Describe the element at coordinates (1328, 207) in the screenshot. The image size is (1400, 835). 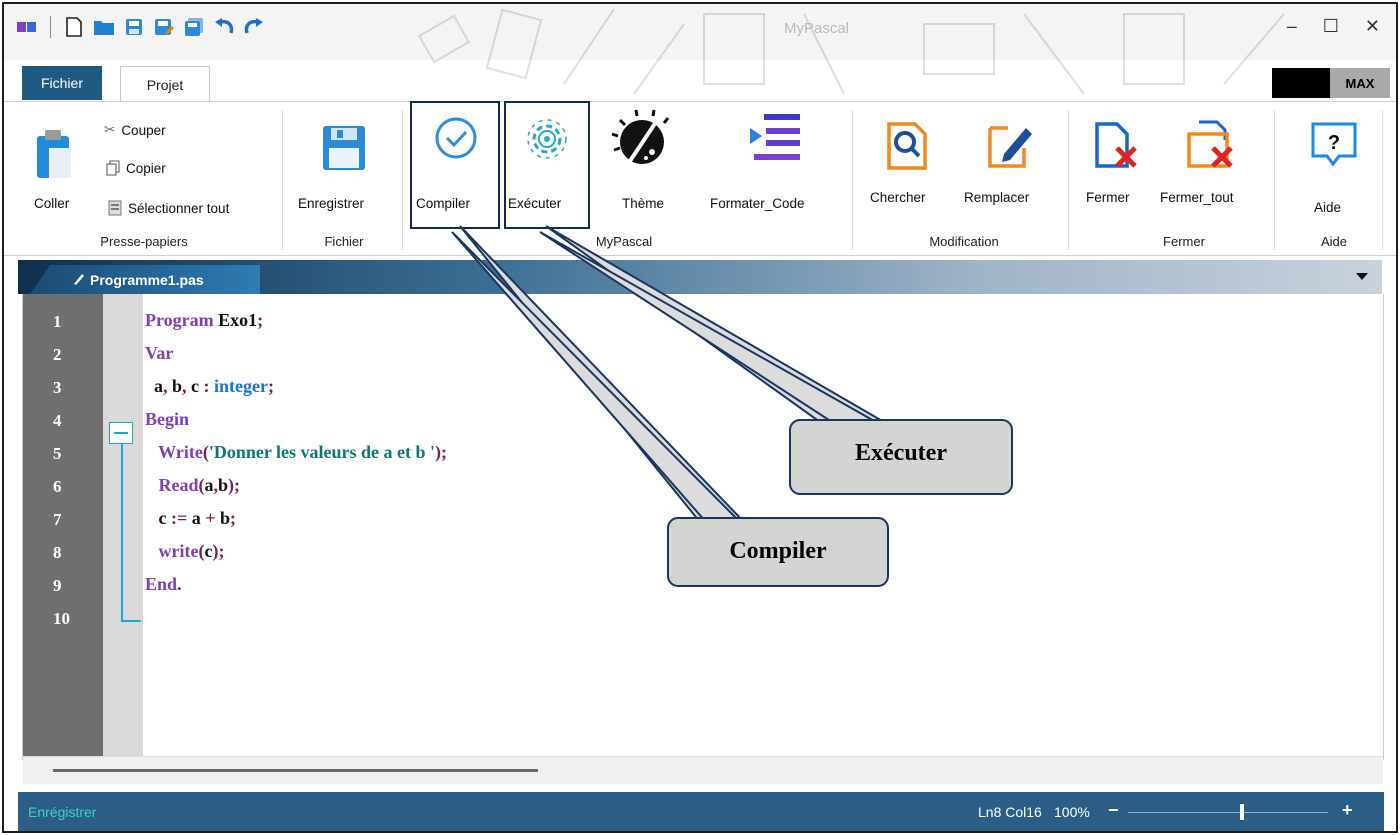
I see `help-label: Aide` at that location.